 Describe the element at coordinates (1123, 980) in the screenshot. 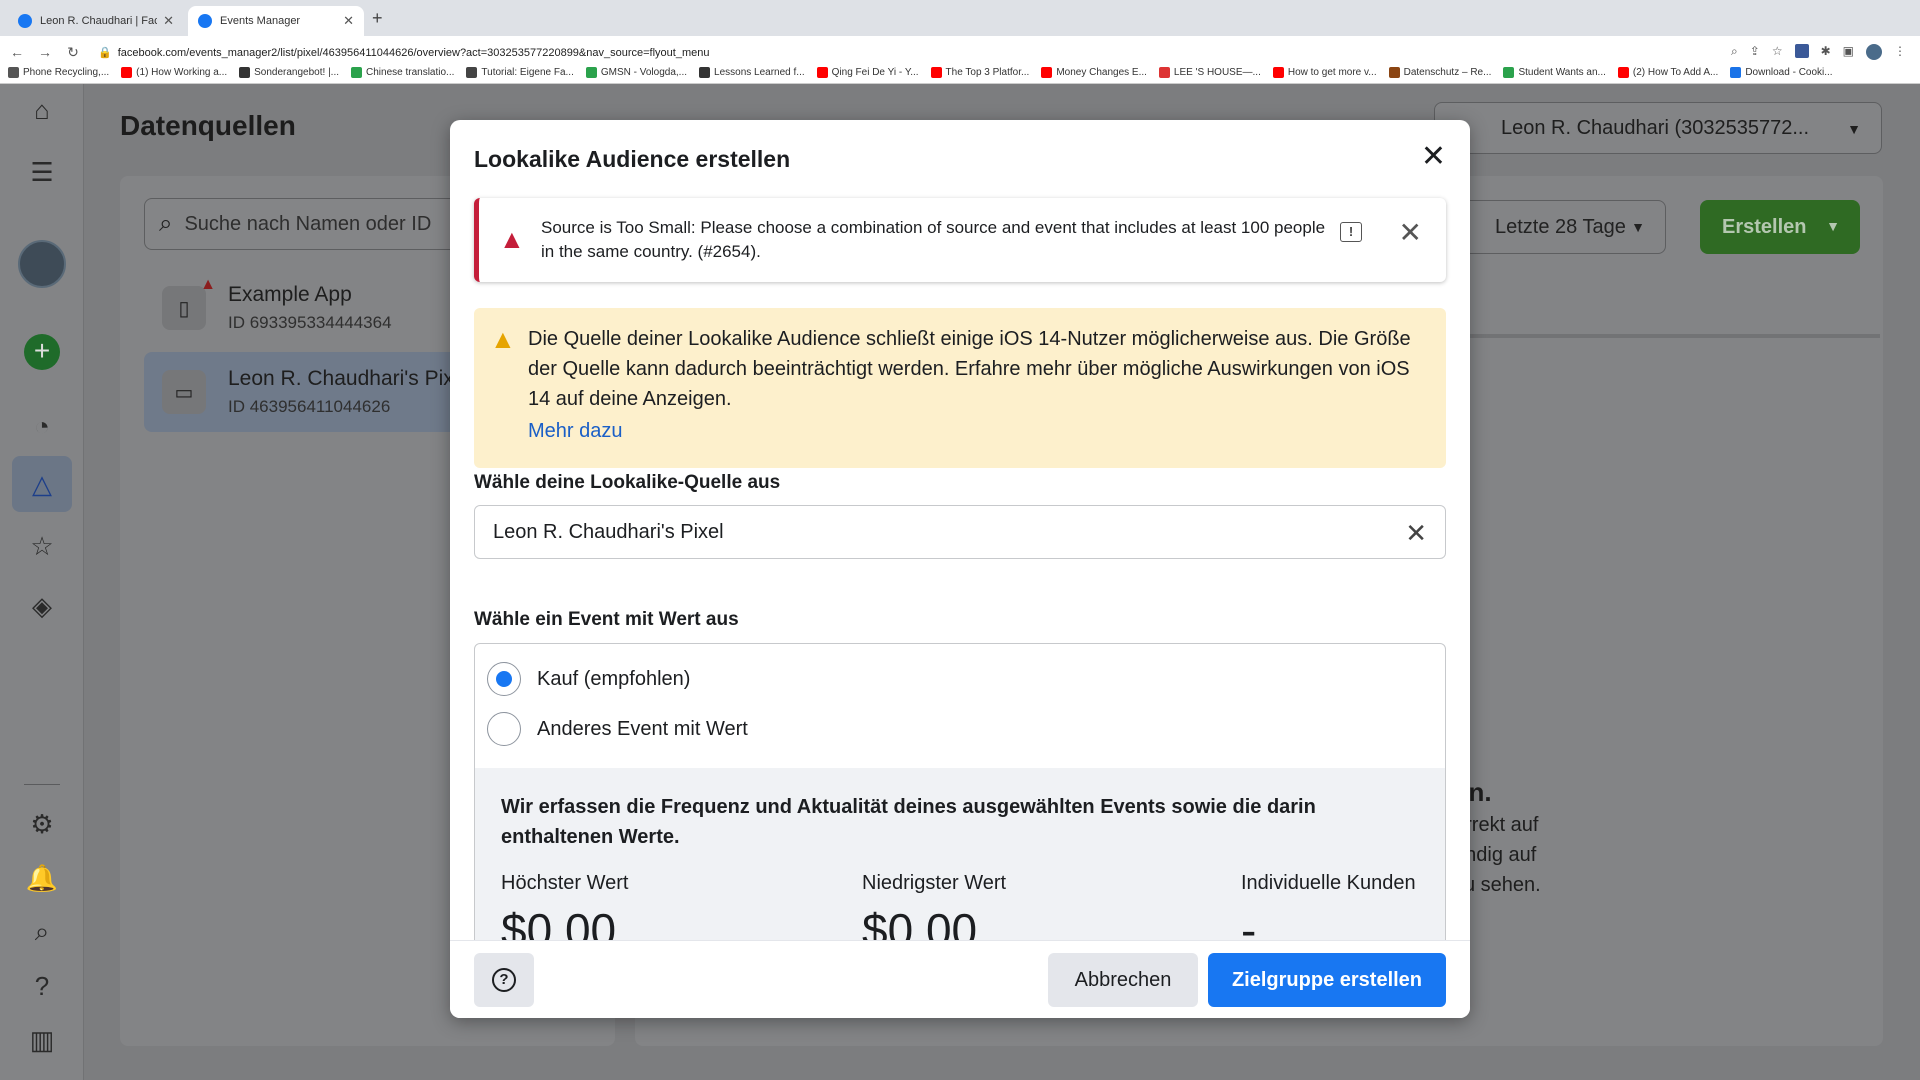

I see `cancel-button: Abbrechen` at that location.